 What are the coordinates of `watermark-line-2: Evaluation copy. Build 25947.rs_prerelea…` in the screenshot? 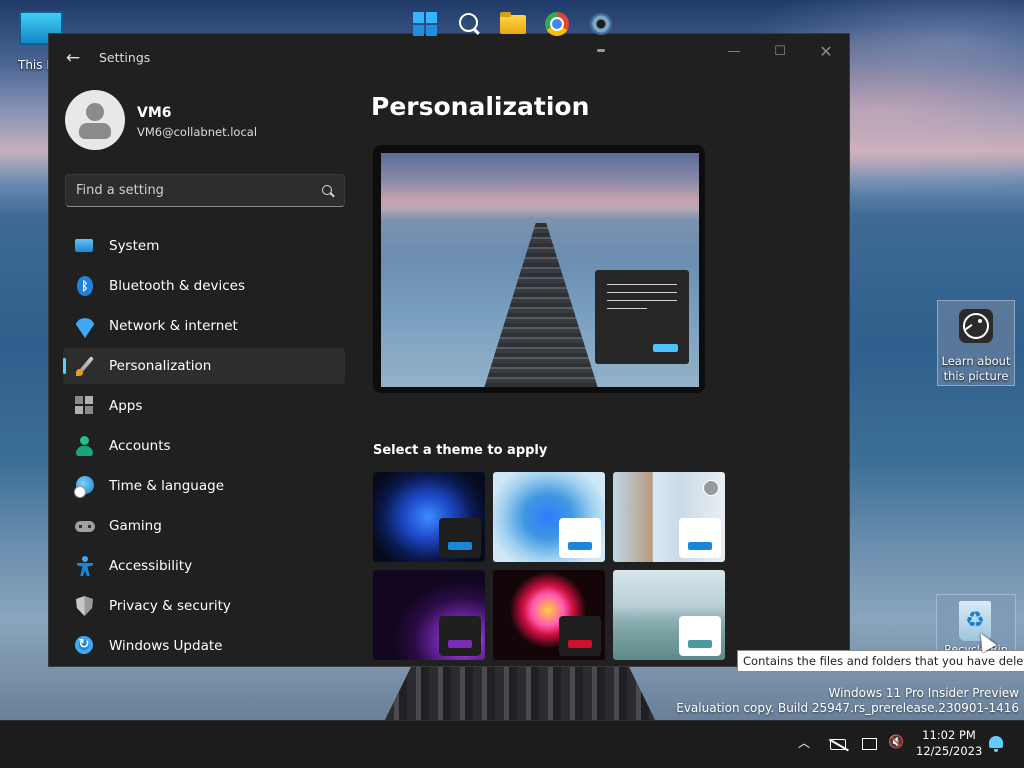 It's located at (847, 708).